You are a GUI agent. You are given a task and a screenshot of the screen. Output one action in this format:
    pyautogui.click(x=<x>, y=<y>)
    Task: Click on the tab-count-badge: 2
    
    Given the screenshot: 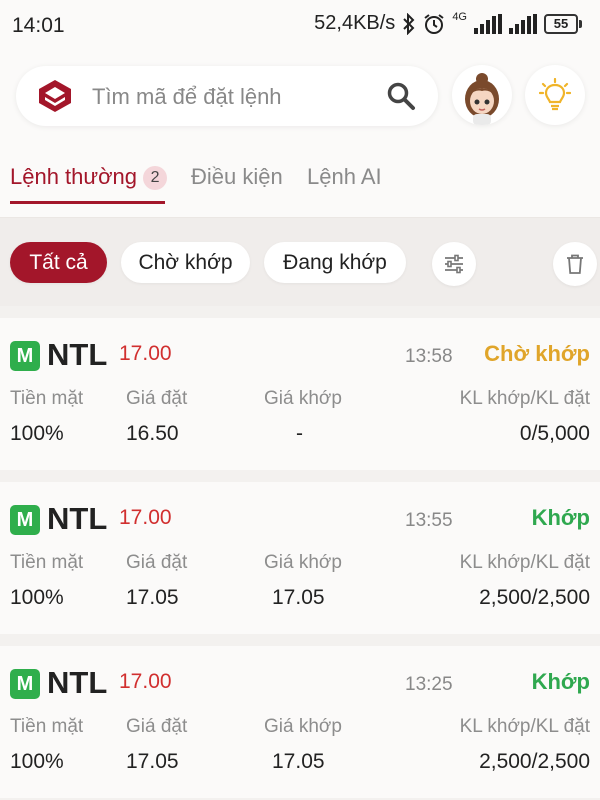 What is the action you would take?
    pyautogui.click(x=155, y=178)
    